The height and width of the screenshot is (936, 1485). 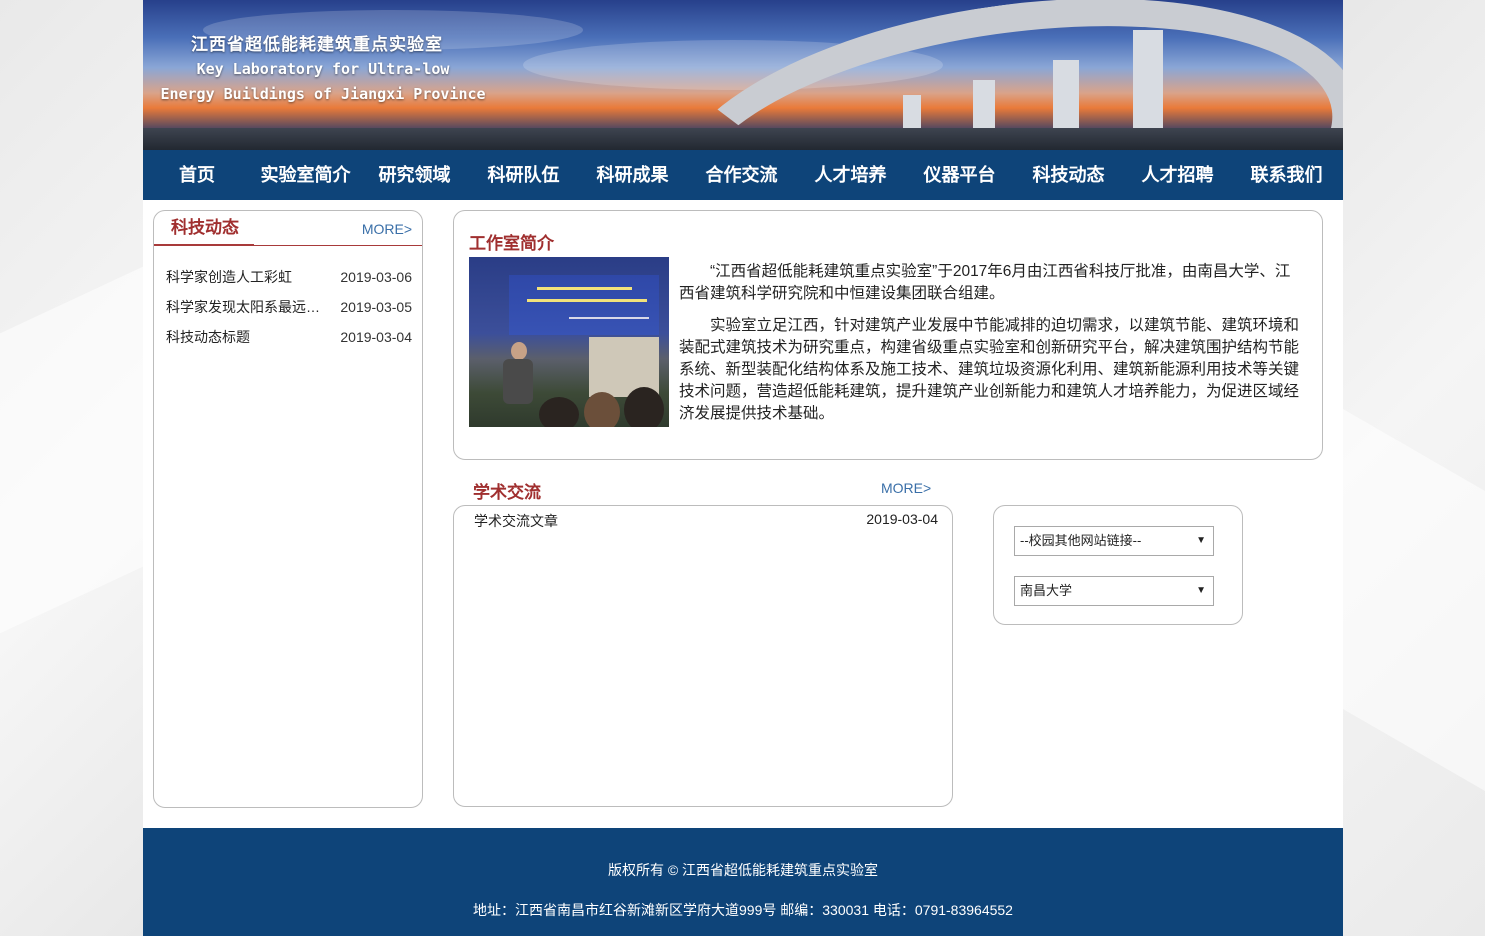 What do you see at coordinates (246, 311) in the screenshot?
I see `news-item-title: 科学家发现太阳系最远天体` at bounding box center [246, 311].